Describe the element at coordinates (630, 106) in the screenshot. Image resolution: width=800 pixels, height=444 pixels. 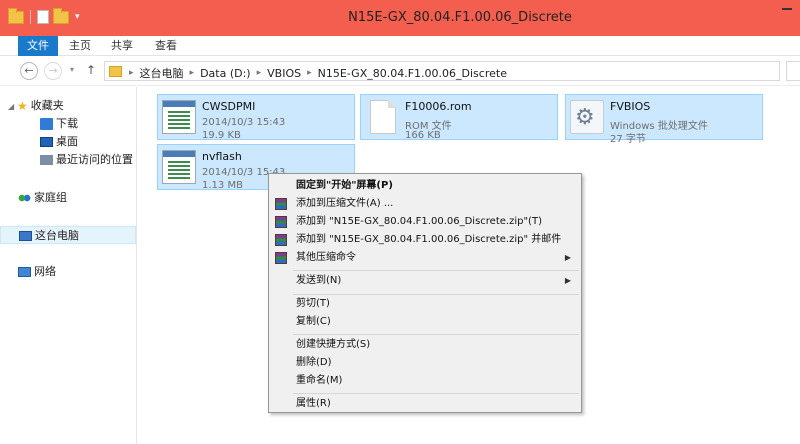
I see `file-name: FVBIOS` at that location.